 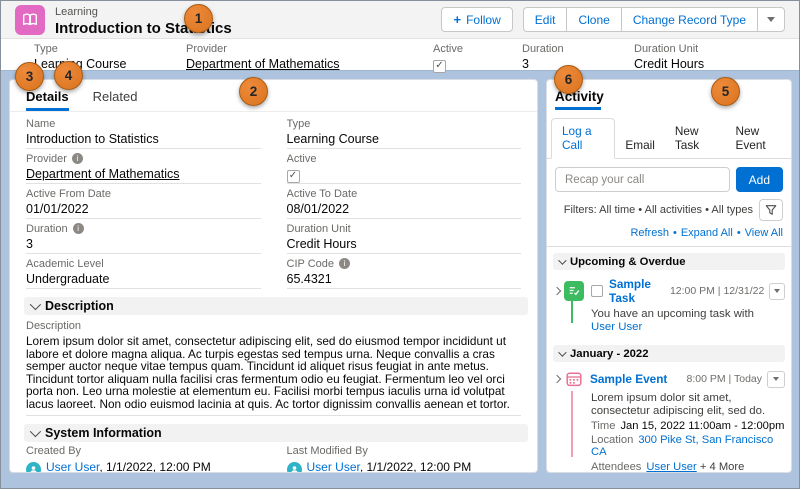 I want to click on open-book-icon, so click(x=30, y=19).